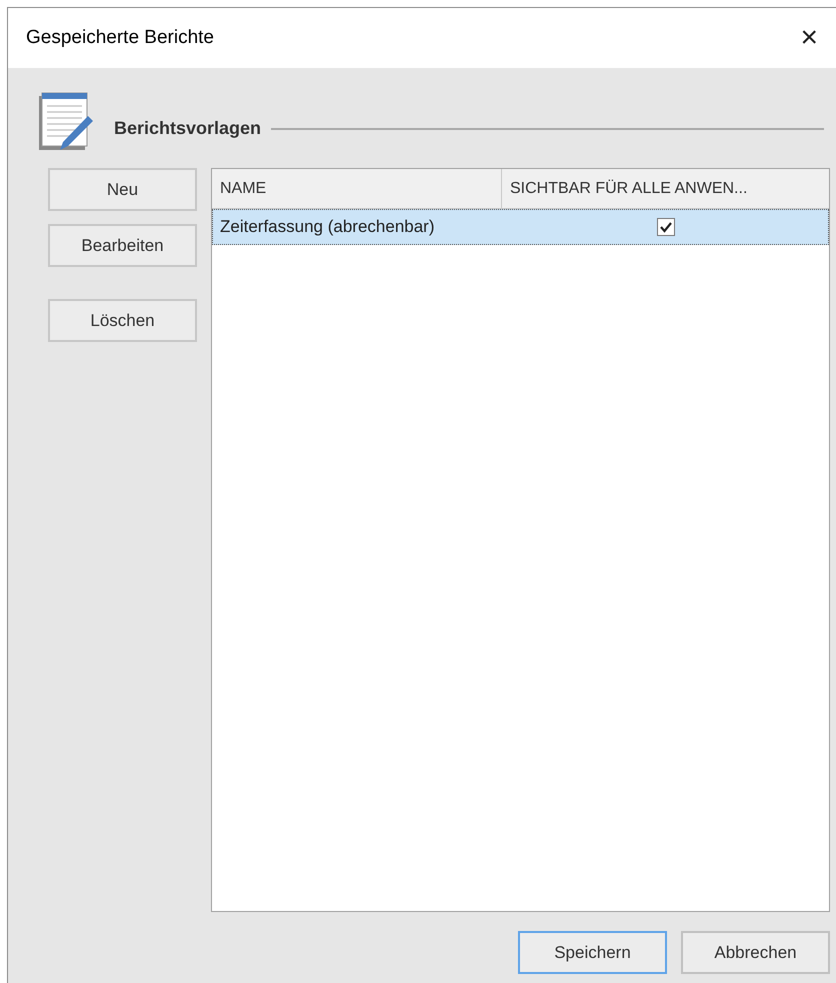  Describe the element at coordinates (755, 952) in the screenshot. I see `dialog-button: Abbrechen` at that location.